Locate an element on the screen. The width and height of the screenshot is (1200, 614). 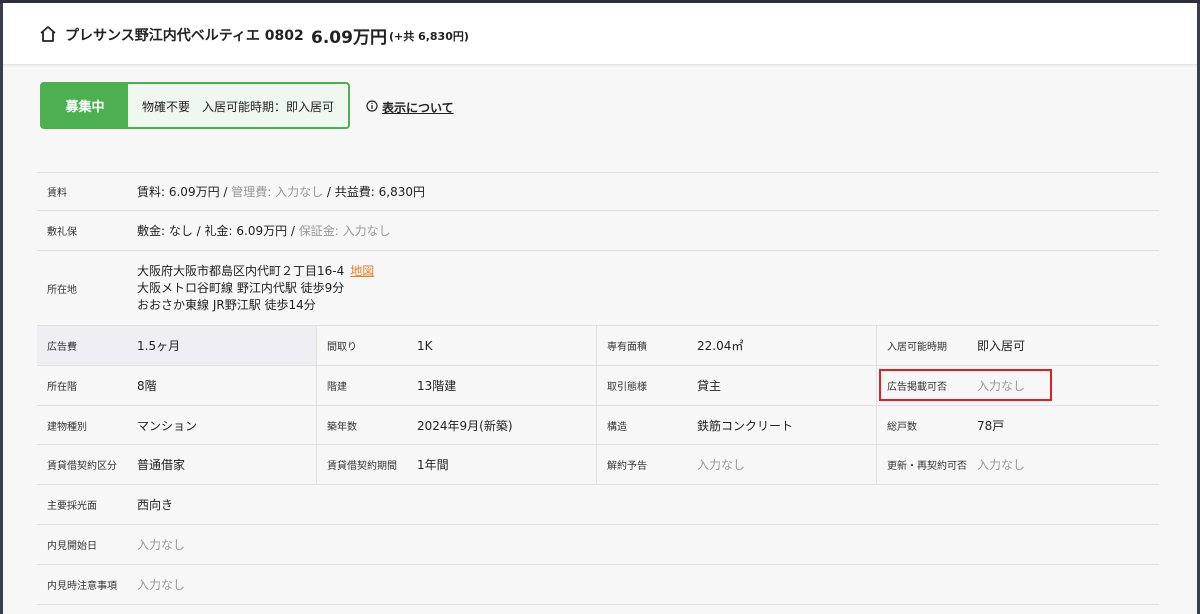
layout-value: 1K is located at coordinates (507, 345).